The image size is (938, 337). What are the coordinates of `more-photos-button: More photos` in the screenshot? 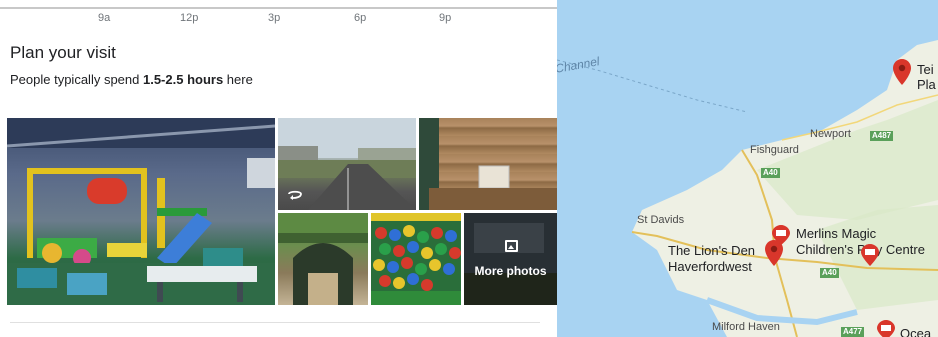 It's located at (510, 259).